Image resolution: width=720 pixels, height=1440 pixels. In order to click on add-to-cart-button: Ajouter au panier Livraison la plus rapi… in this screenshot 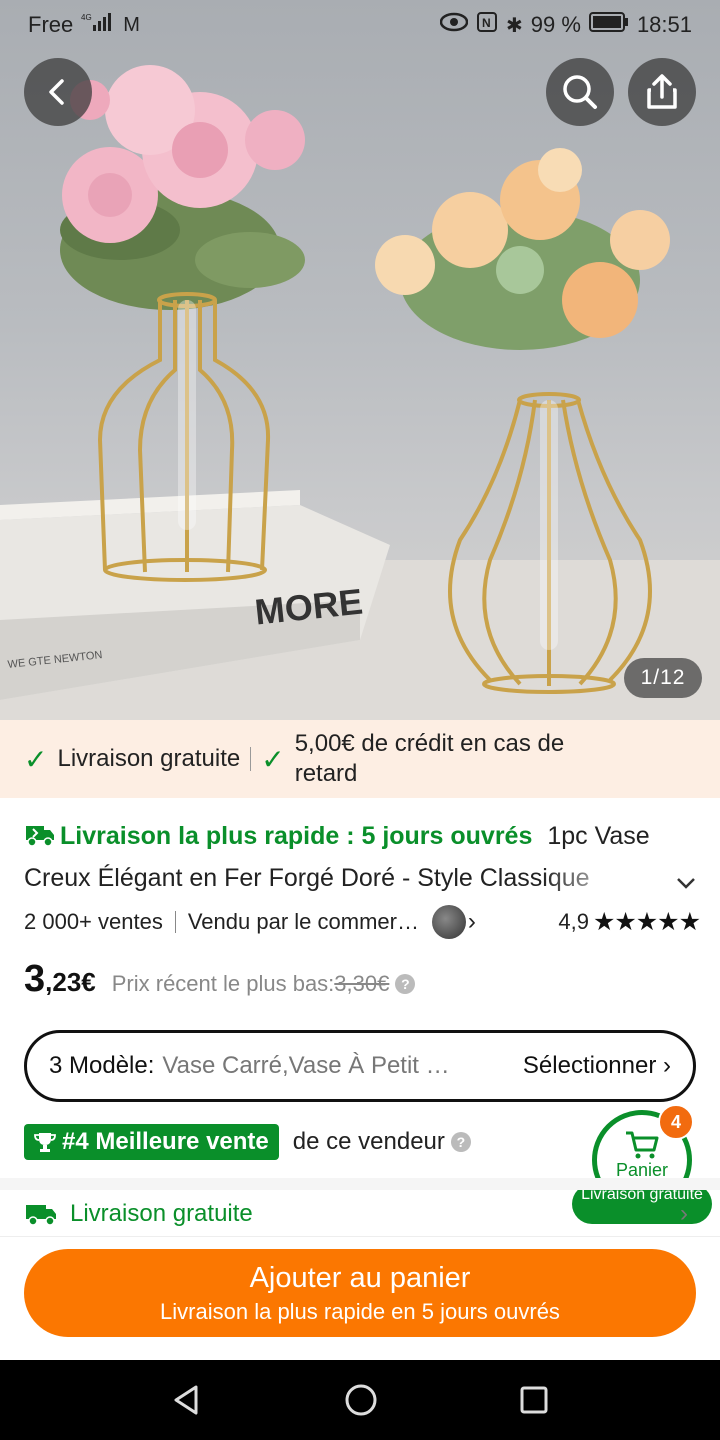, I will do `click(360, 1293)`.